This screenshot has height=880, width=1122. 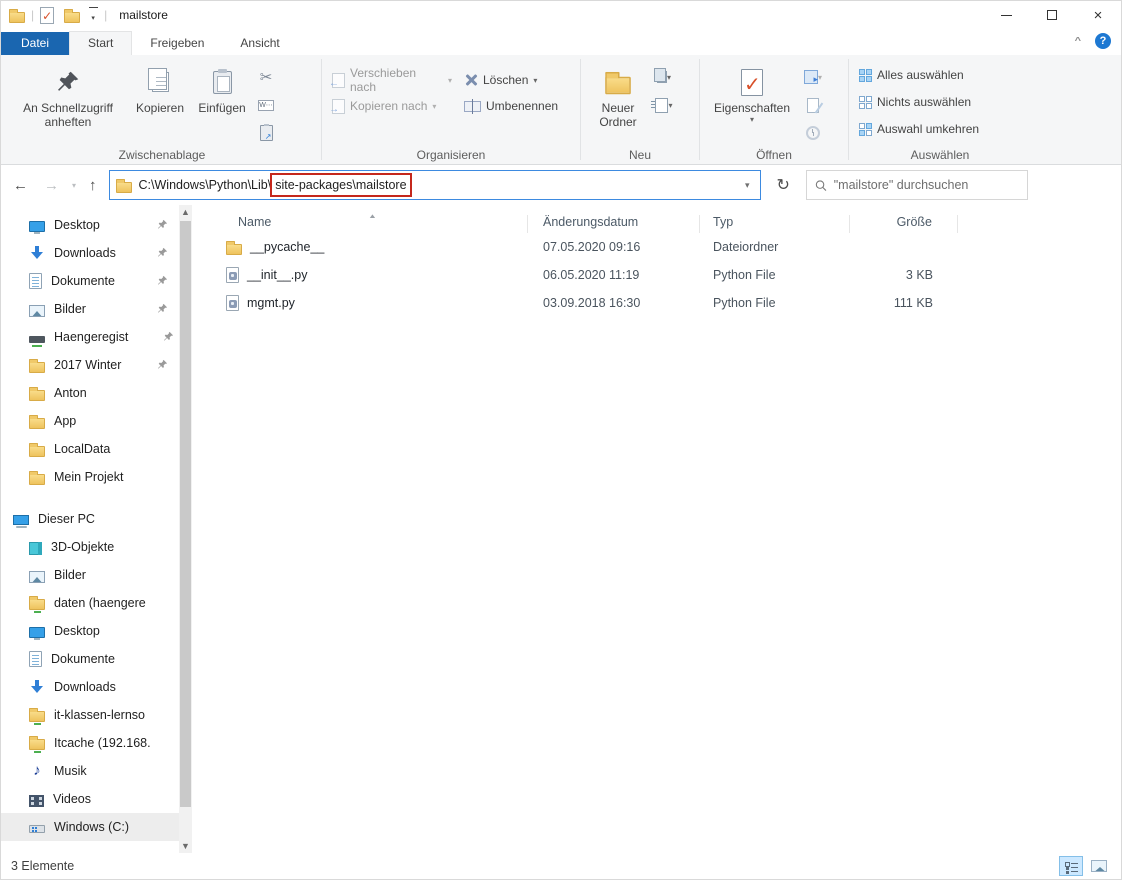 What do you see at coordinates (93, 15) in the screenshot?
I see `customize-quick-access-dropdown-icon: ▾` at bounding box center [93, 15].